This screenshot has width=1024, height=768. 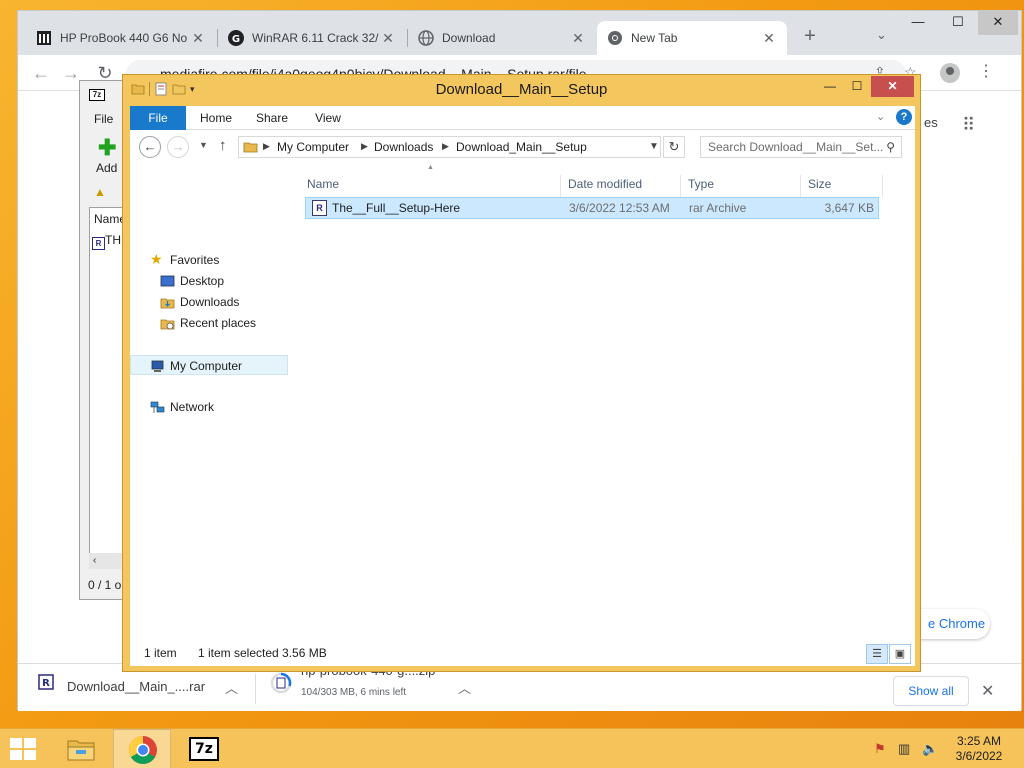 What do you see at coordinates (24, 749) in the screenshot?
I see `windows-start-icon` at bounding box center [24, 749].